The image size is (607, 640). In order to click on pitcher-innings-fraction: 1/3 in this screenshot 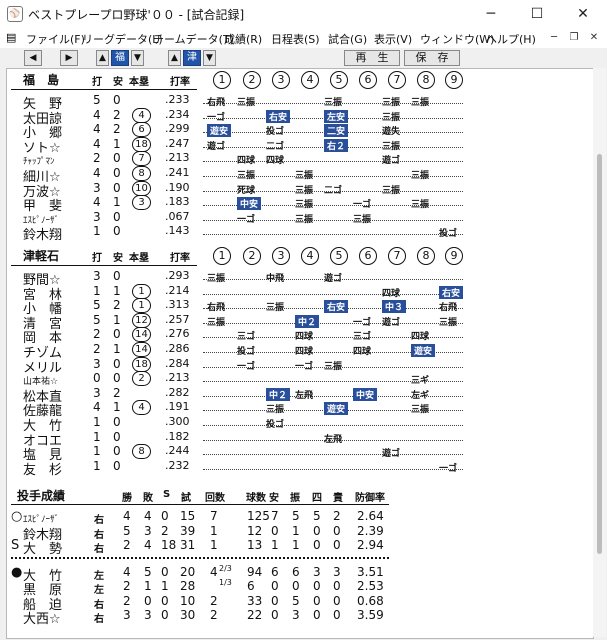, I will do `click(225, 582)`.